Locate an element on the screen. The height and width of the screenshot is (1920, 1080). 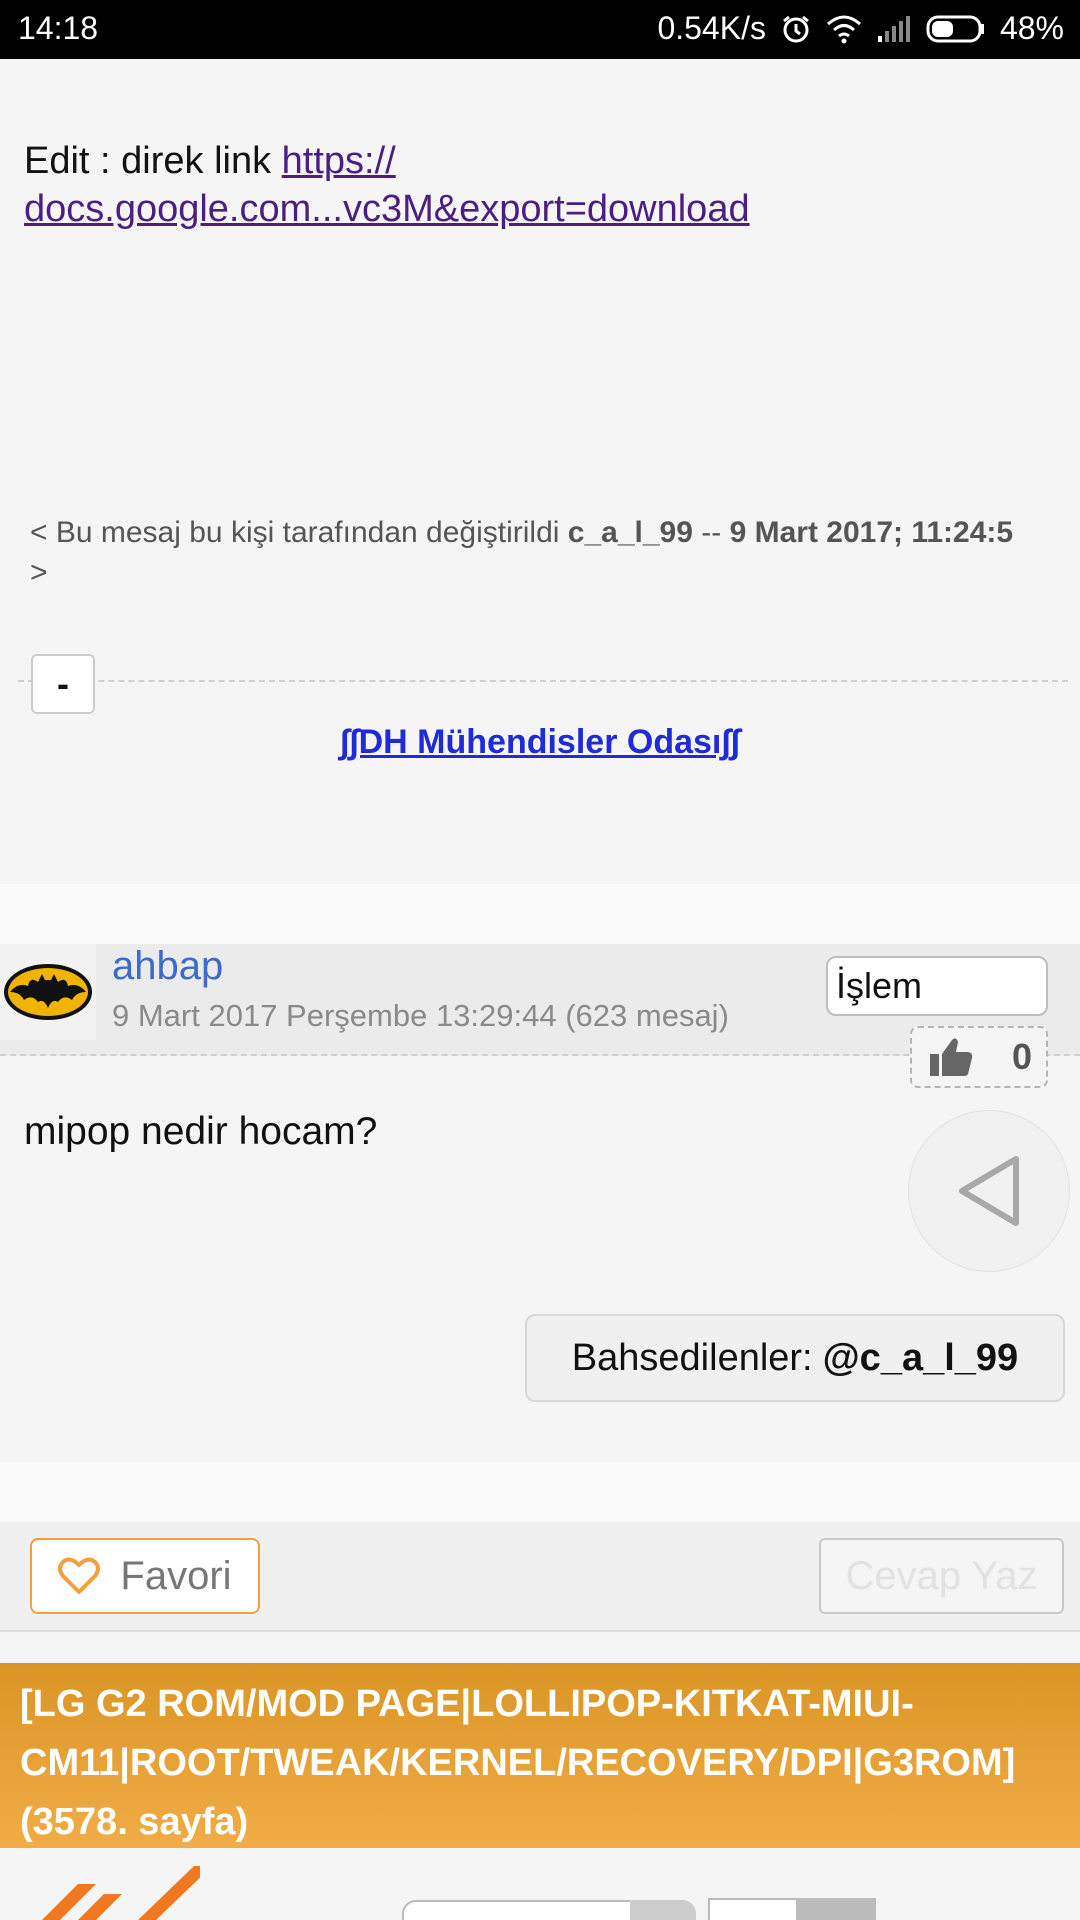
page-go is located at coordinates (837, 1909).